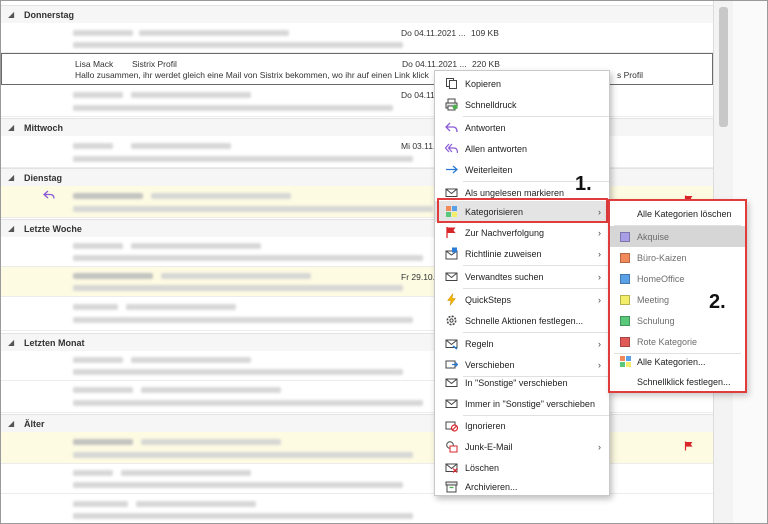 The image size is (768, 524). Describe the element at coordinates (522, 104) in the screenshot. I see `menu-item-schnelldruck: Schnelldruck` at that location.